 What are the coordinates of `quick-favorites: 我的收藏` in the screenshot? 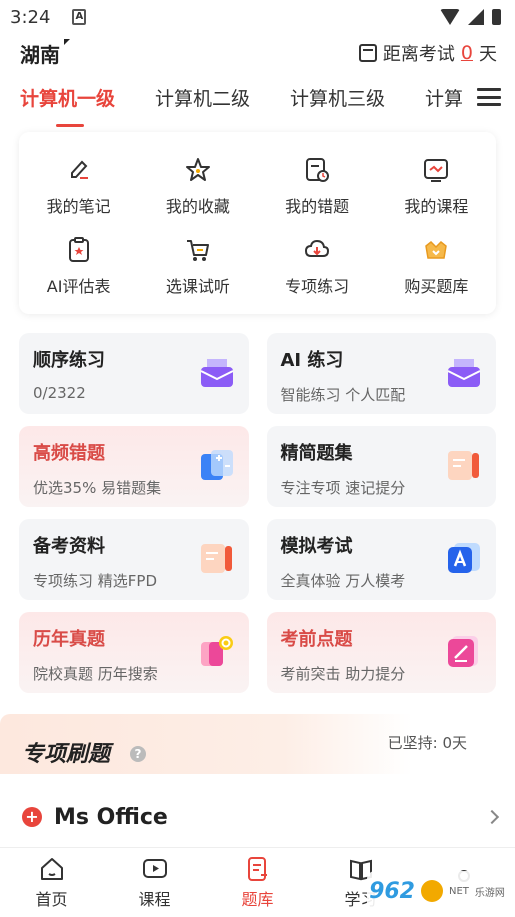 It's located at (197, 186).